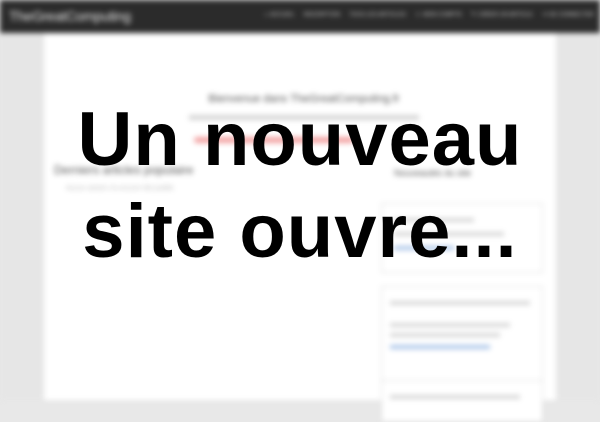  I want to click on headline-line-1: Un nouveau, so click(300, 139).